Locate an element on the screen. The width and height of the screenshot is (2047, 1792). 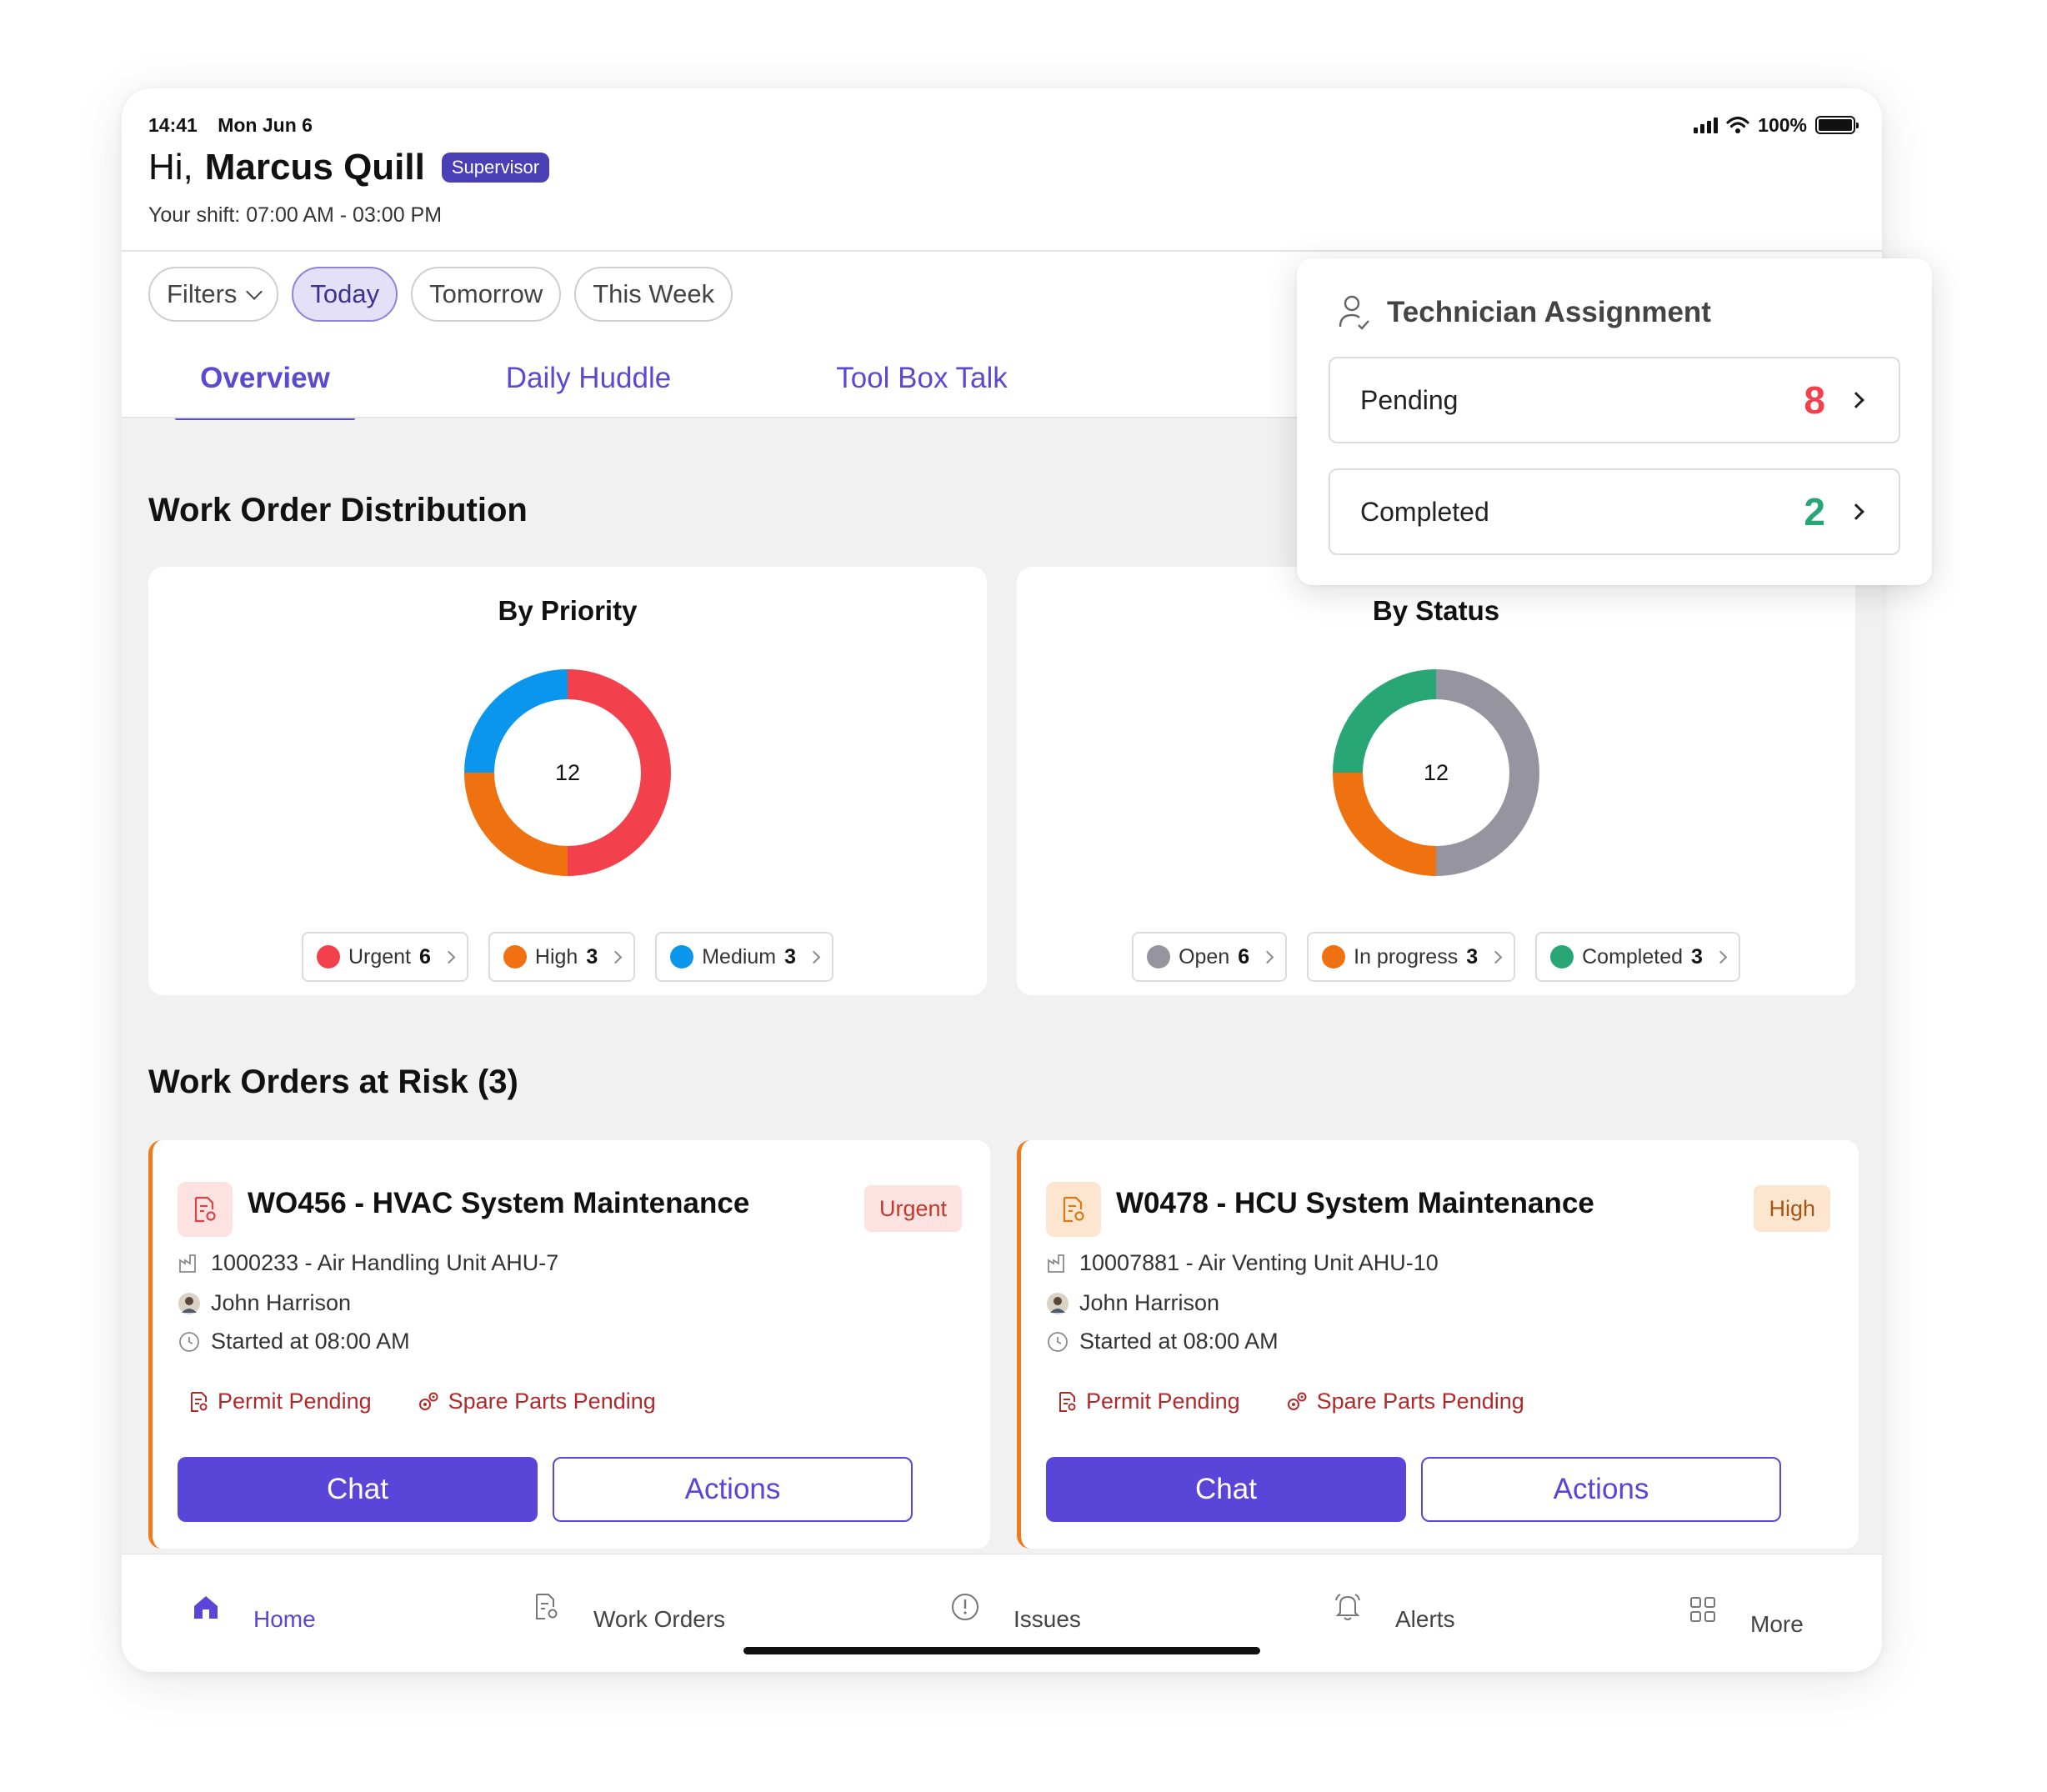
battery-percent: 100% is located at coordinates (1782, 125).